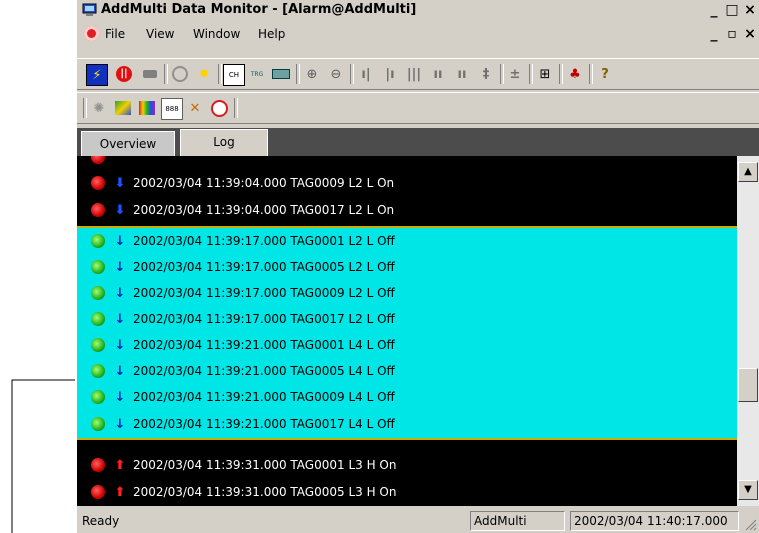 This screenshot has width=759, height=533. I want to click on vertical-scrollbar: ▲ ▼, so click(748, 331).